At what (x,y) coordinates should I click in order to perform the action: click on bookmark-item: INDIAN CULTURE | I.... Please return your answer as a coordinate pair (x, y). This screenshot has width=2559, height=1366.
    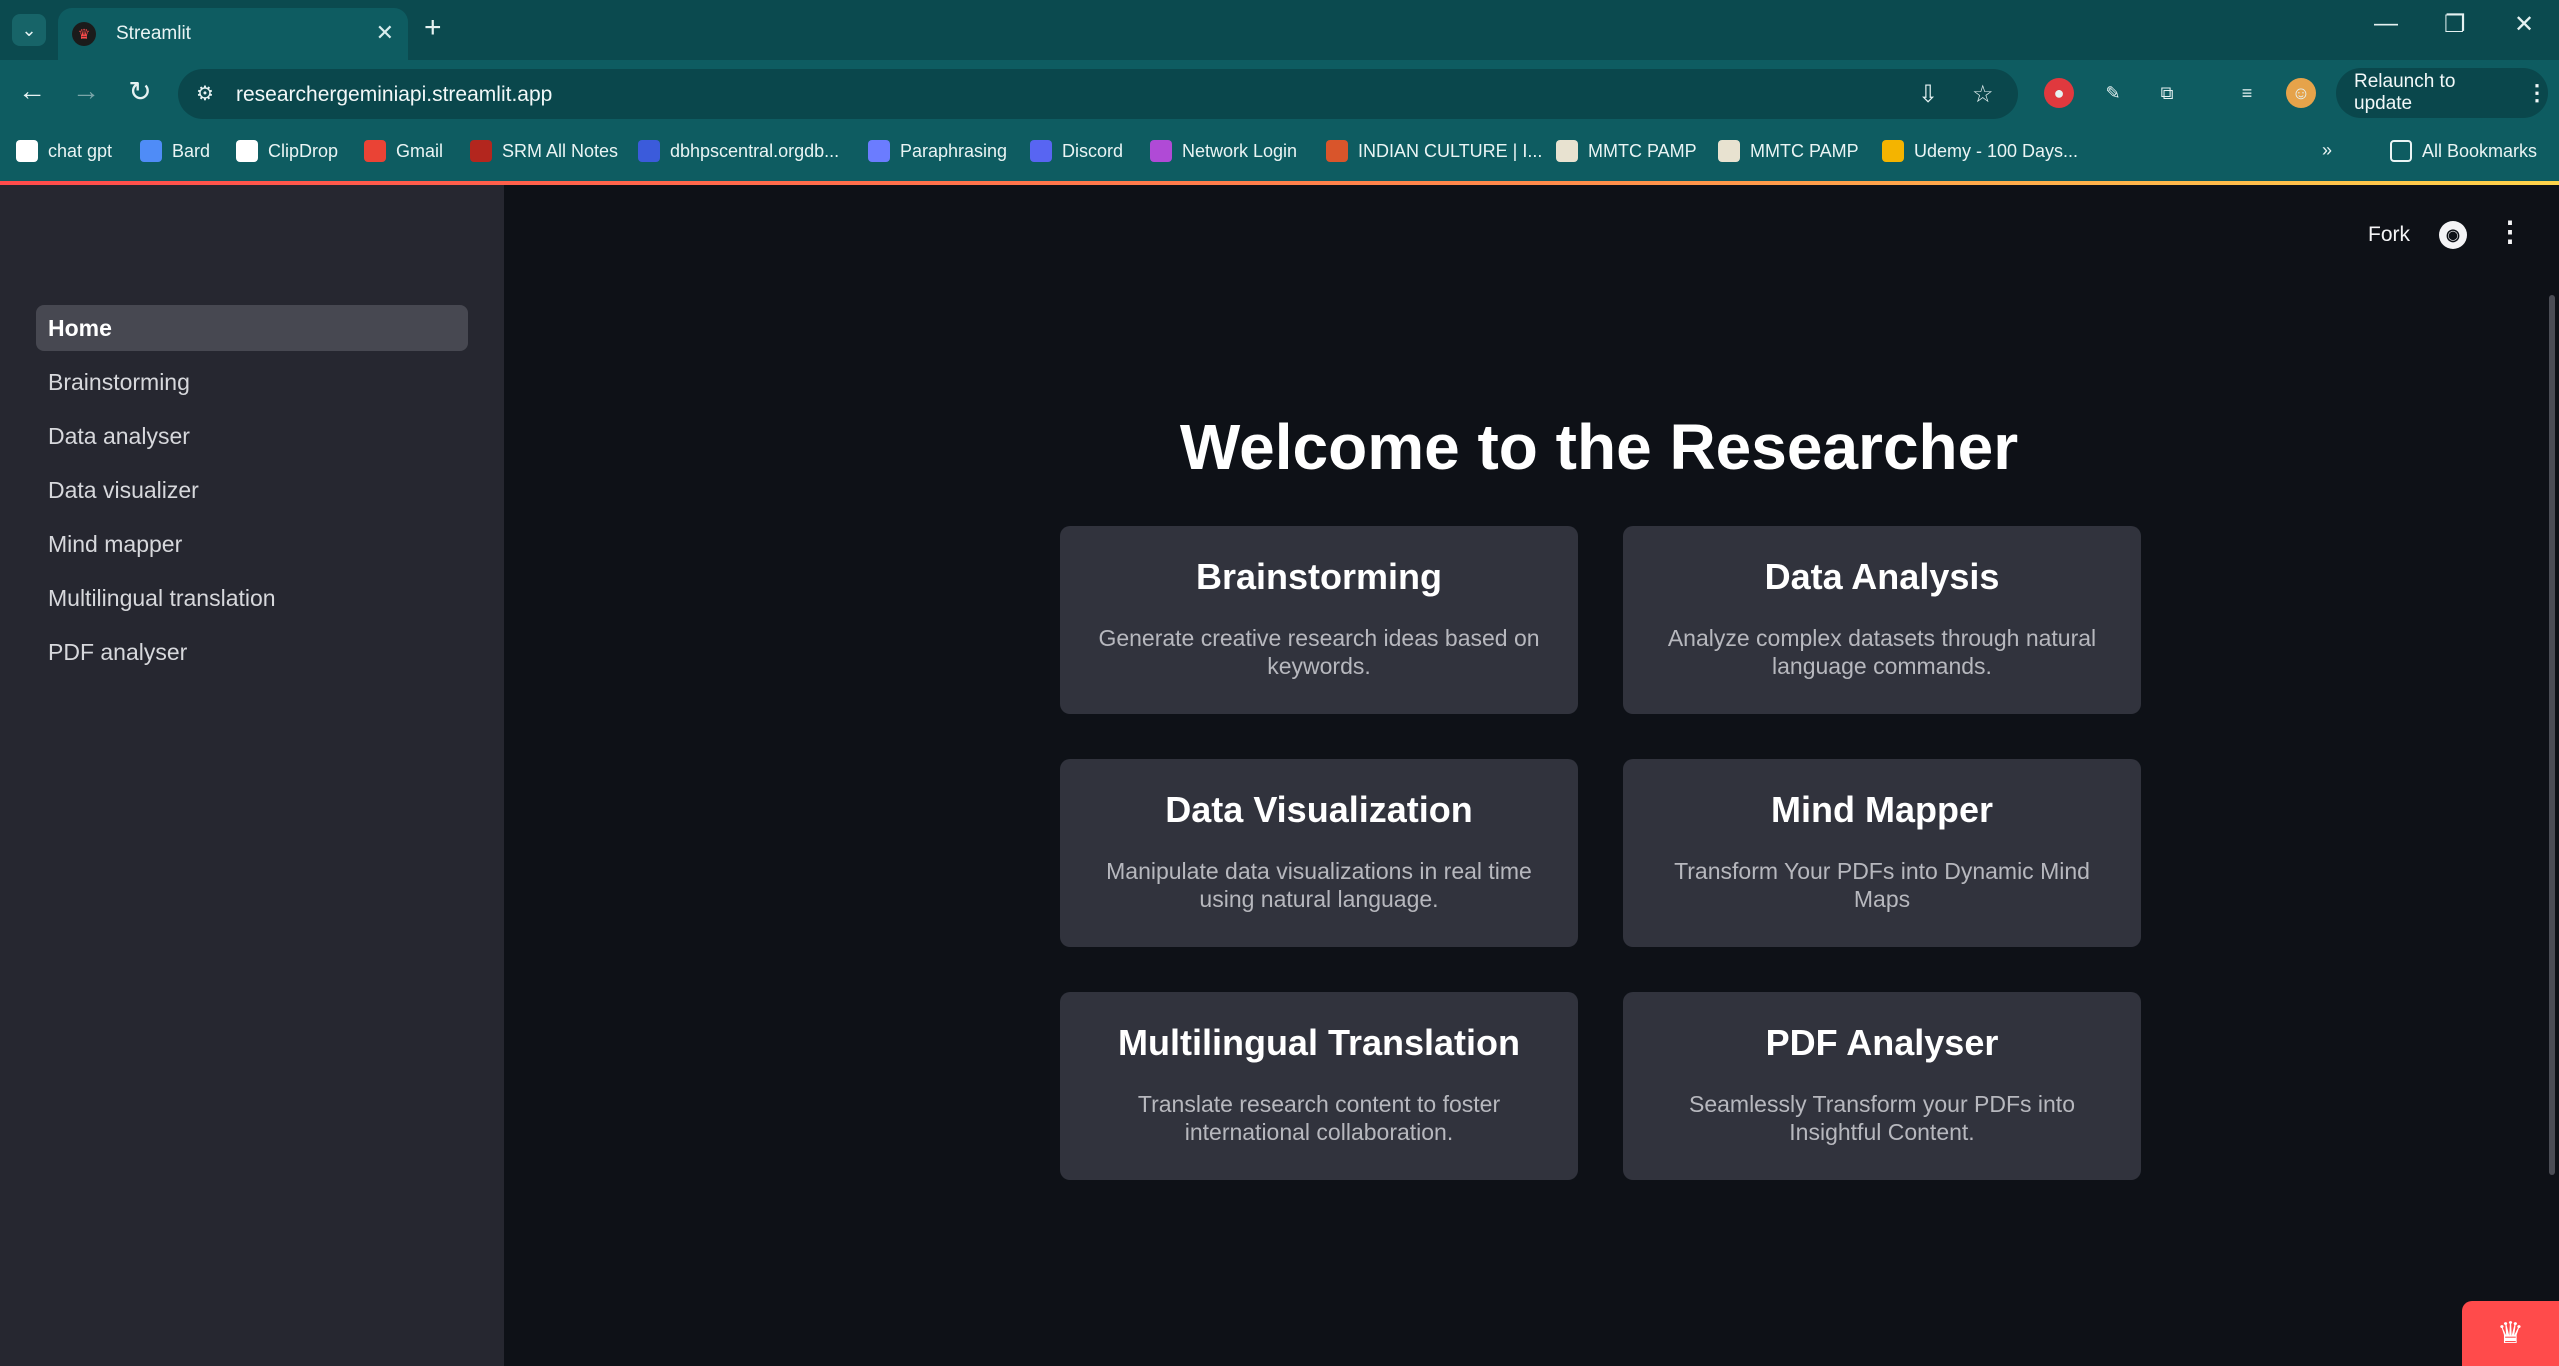
    Looking at the image, I should click on (1434, 151).